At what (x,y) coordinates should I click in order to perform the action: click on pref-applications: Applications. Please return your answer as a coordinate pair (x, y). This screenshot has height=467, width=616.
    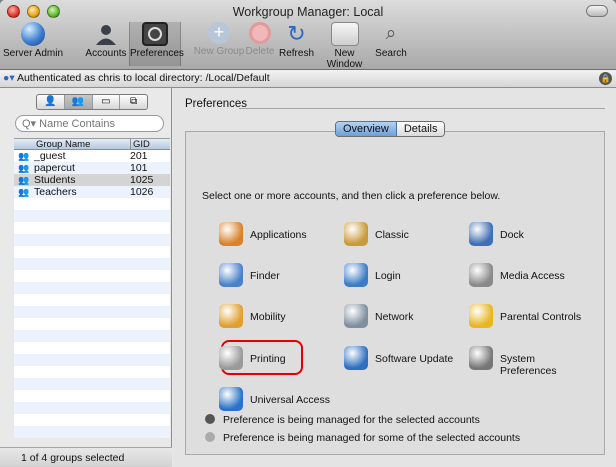
    Looking at the image, I should click on (281, 235).